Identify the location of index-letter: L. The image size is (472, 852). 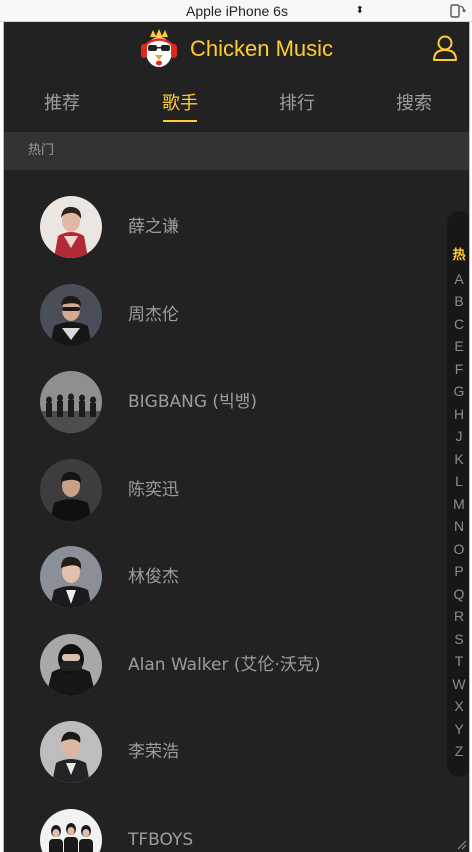
(458, 481).